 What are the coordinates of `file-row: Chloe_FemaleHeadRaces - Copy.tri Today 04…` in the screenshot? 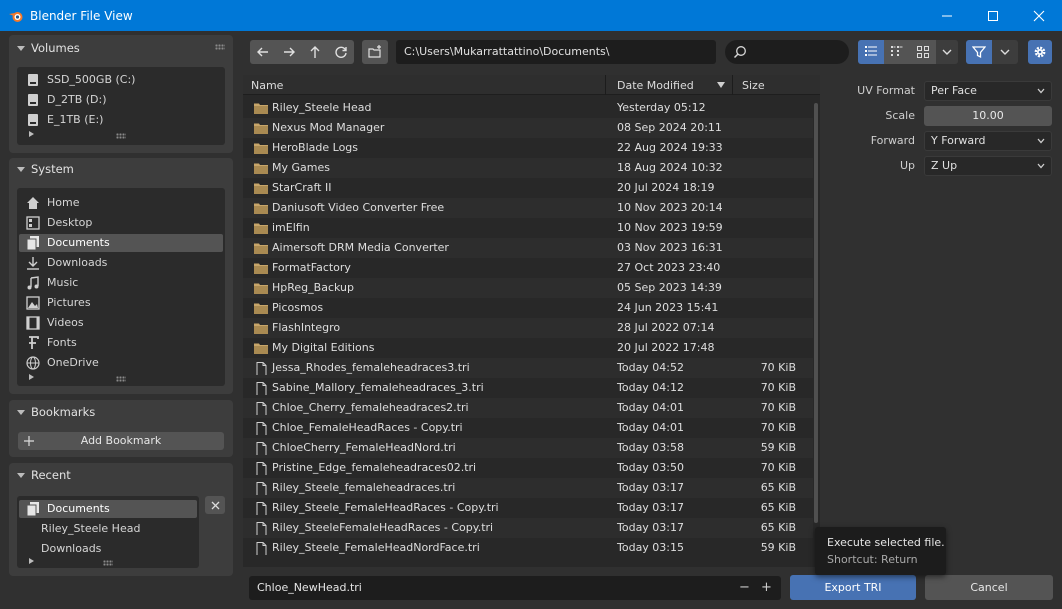 It's located at (528, 428).